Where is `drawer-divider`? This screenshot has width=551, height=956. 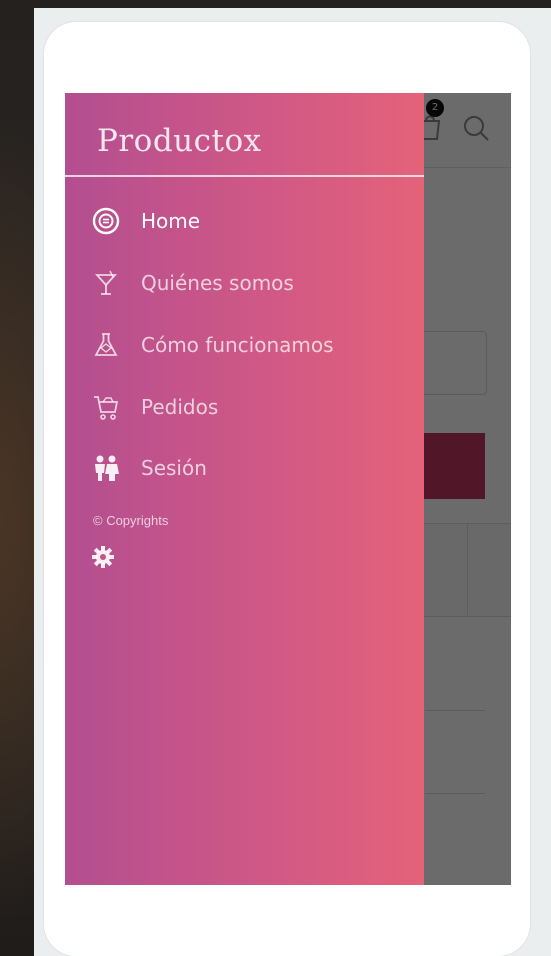
drawer-divider is located at coordinates (244, 176).